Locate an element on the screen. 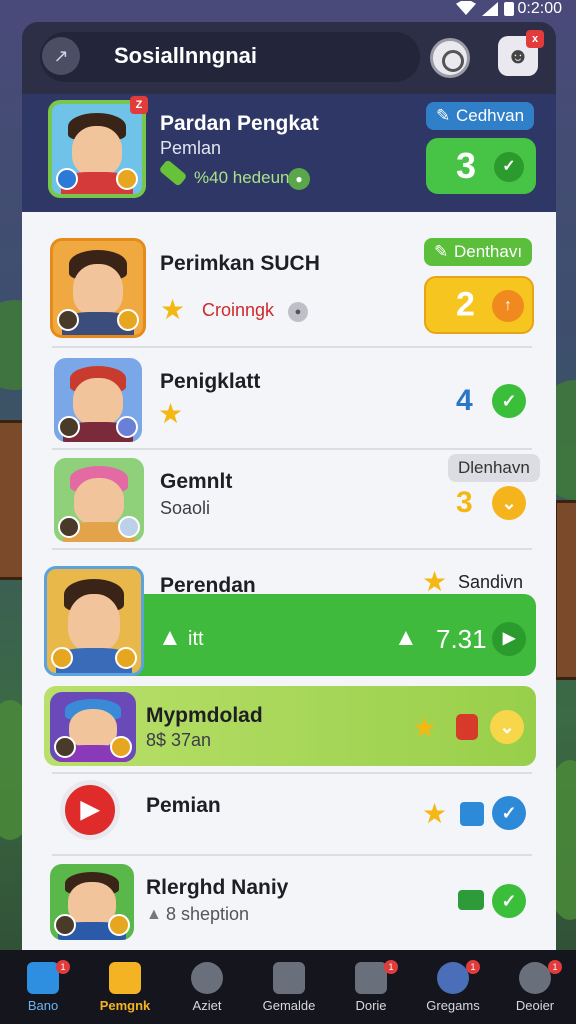 The width and height of the screenshot is (576, 1024). nav-label: Dorie is located at coordinates (371, 1005).